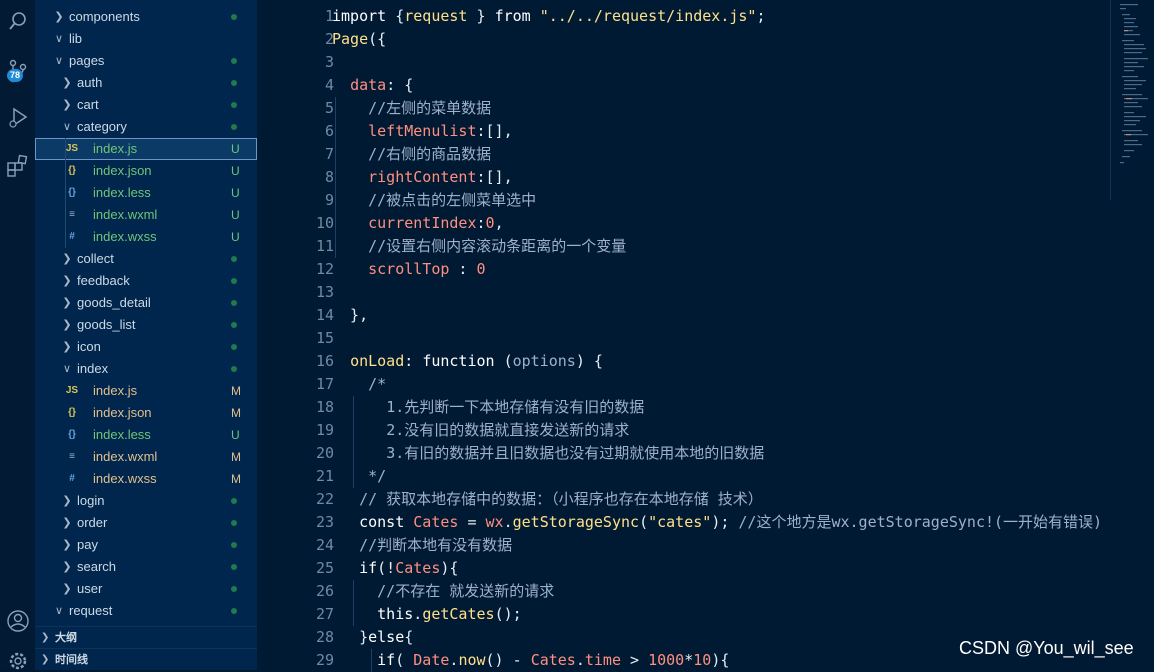  I want to click on file-item: # index.wxss U, so click(146, 237).